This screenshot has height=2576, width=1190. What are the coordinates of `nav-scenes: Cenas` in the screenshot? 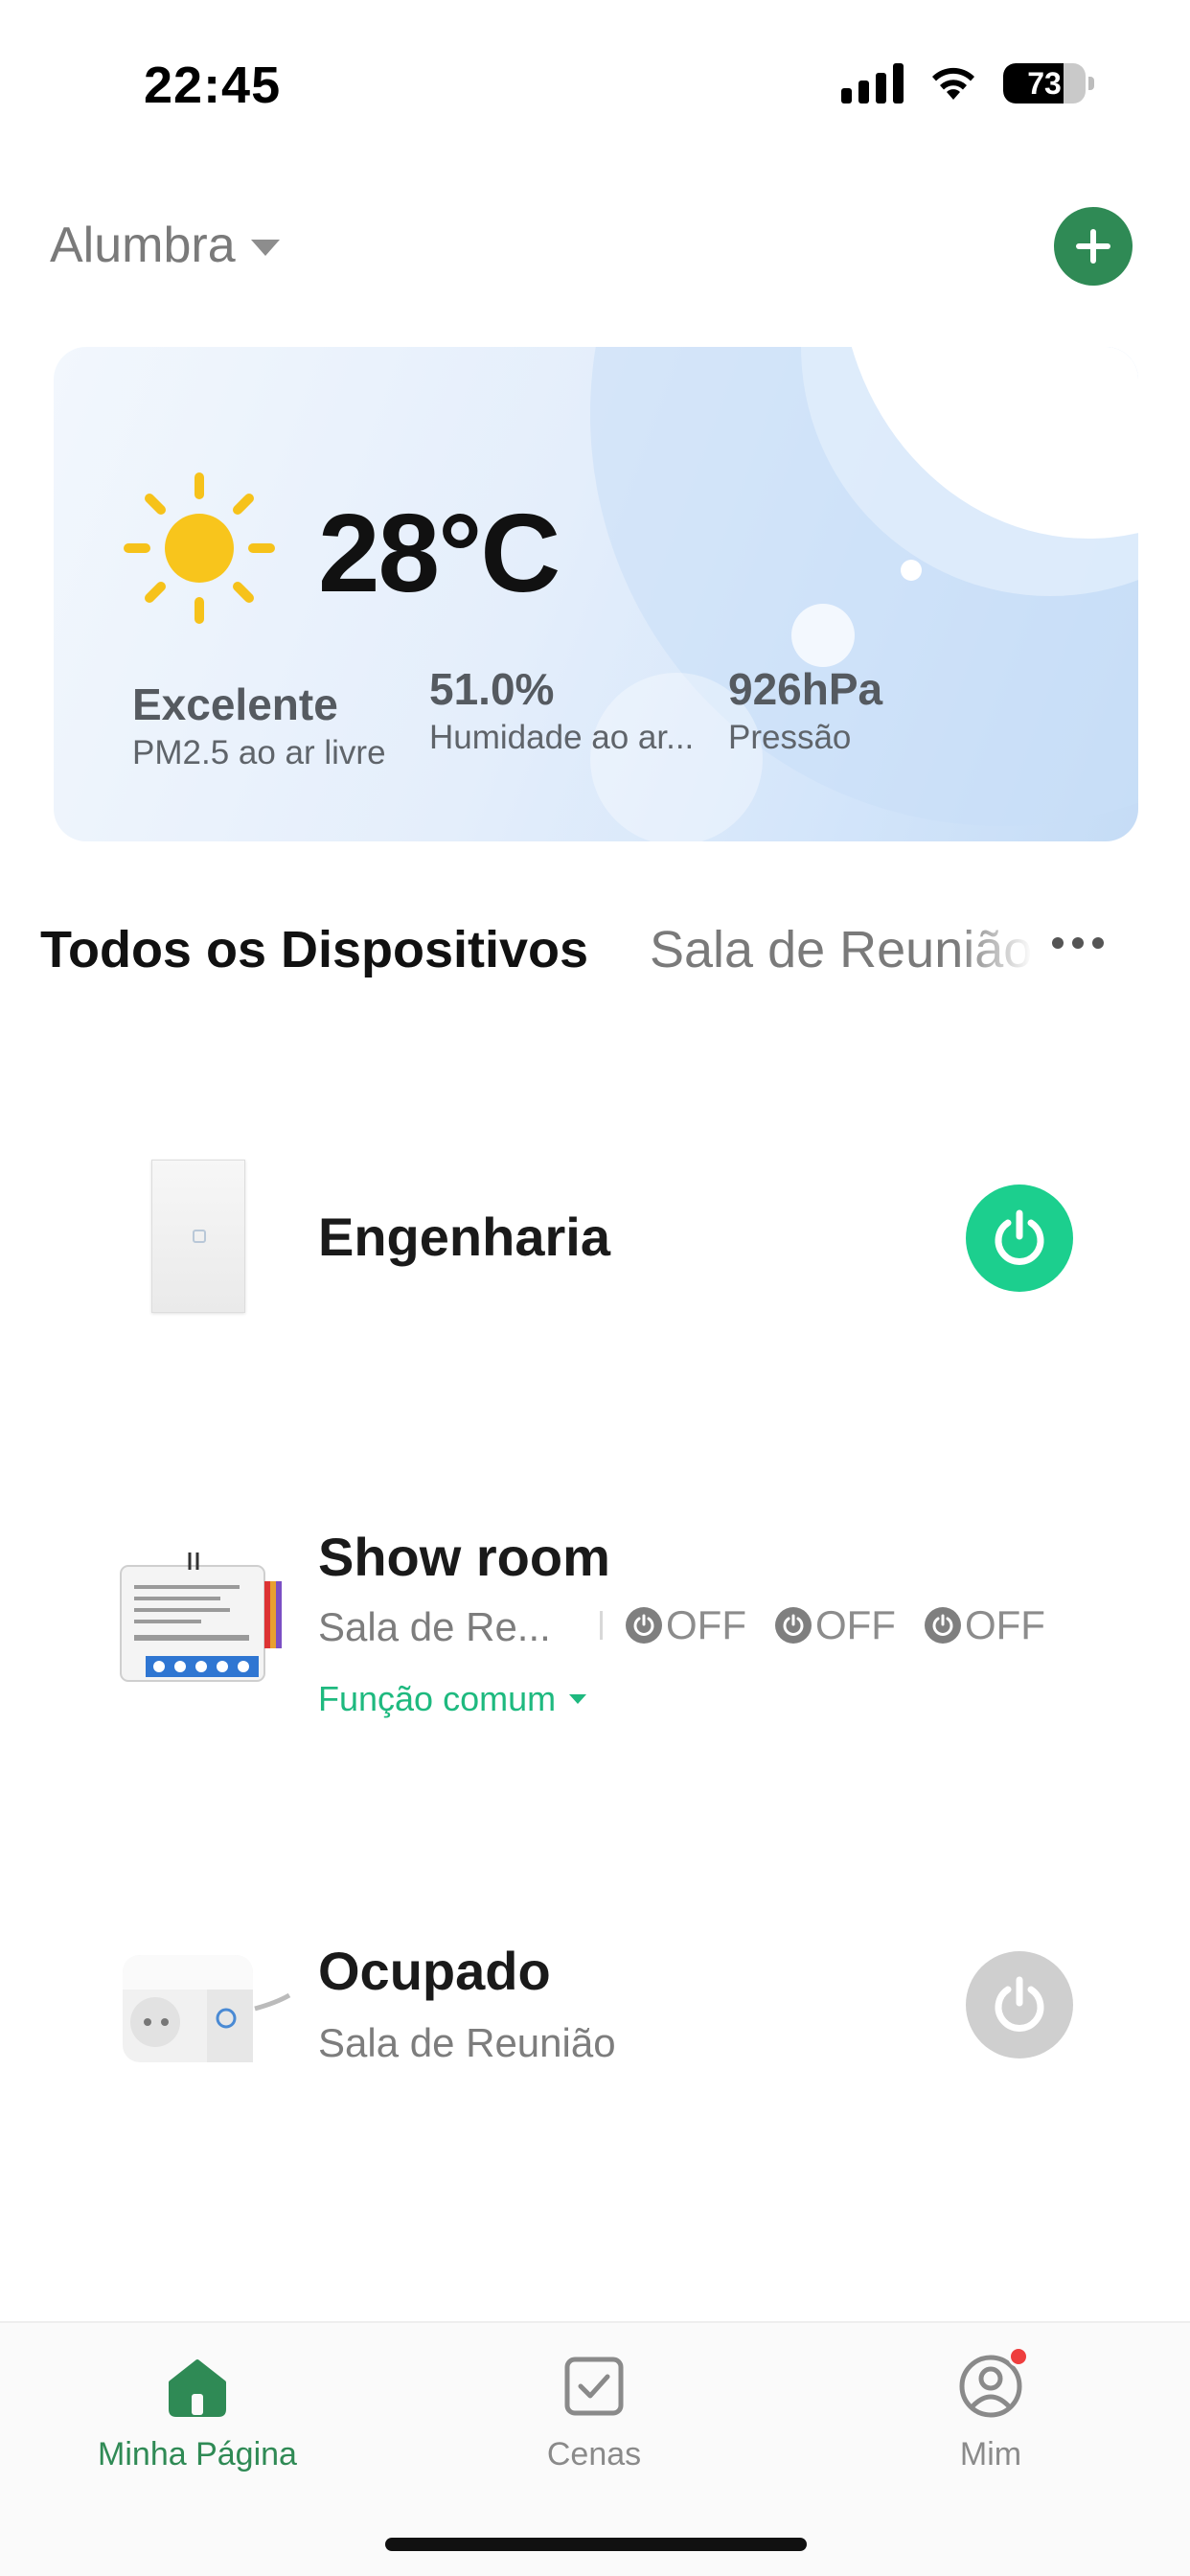 It's located at (594, 2412).